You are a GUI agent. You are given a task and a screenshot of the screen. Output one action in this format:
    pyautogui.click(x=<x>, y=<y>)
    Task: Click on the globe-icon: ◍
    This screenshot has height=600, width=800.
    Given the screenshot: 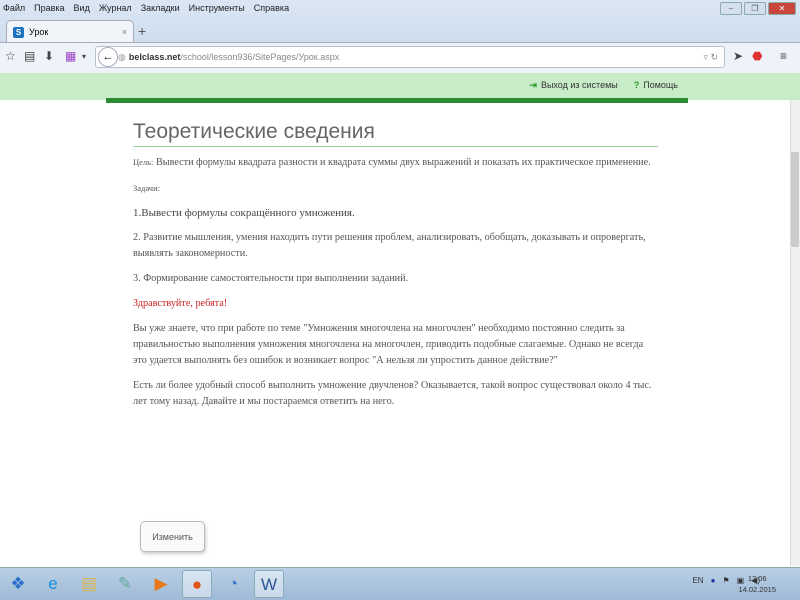 What is the action you would take?
    pyautogui.click(x=122, y=56)
    